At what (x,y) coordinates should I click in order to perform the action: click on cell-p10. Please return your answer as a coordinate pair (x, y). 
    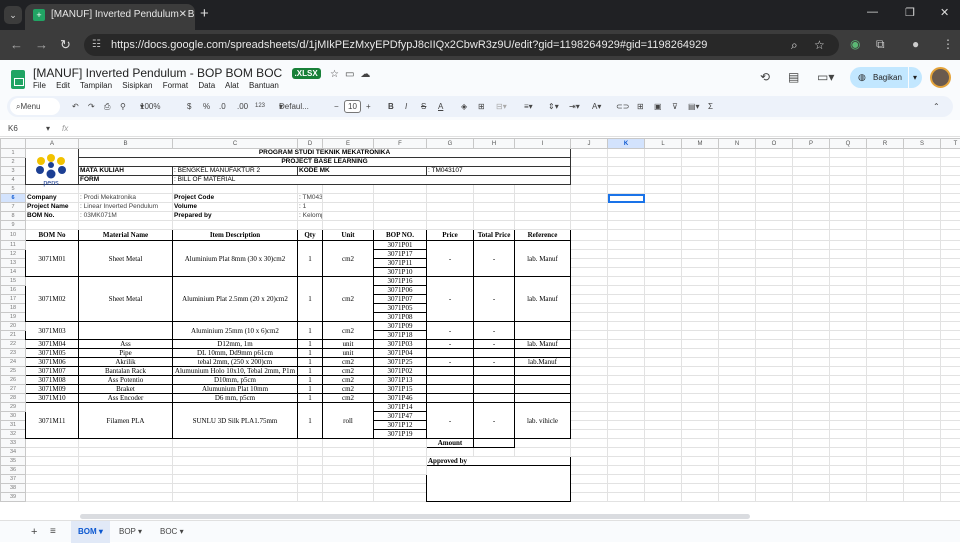
    Looking at the image, I should click on (811, 235).